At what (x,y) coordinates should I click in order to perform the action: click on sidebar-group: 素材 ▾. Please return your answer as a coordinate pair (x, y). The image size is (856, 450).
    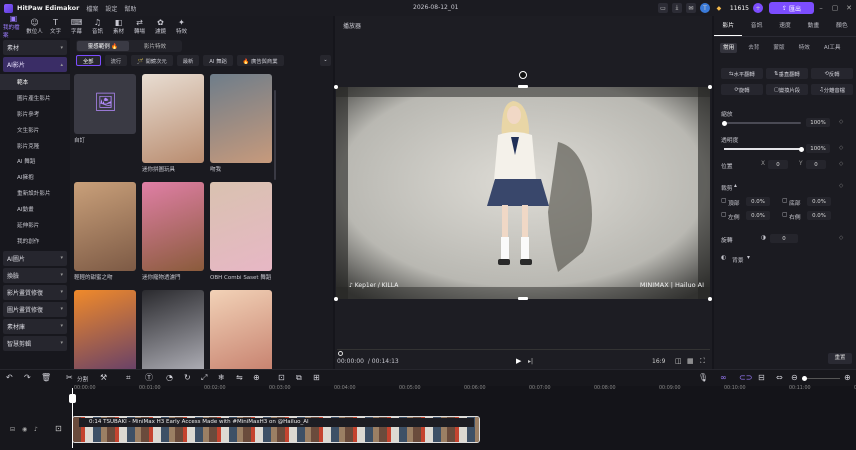
    Looking at the image, I should click on (35, 47).